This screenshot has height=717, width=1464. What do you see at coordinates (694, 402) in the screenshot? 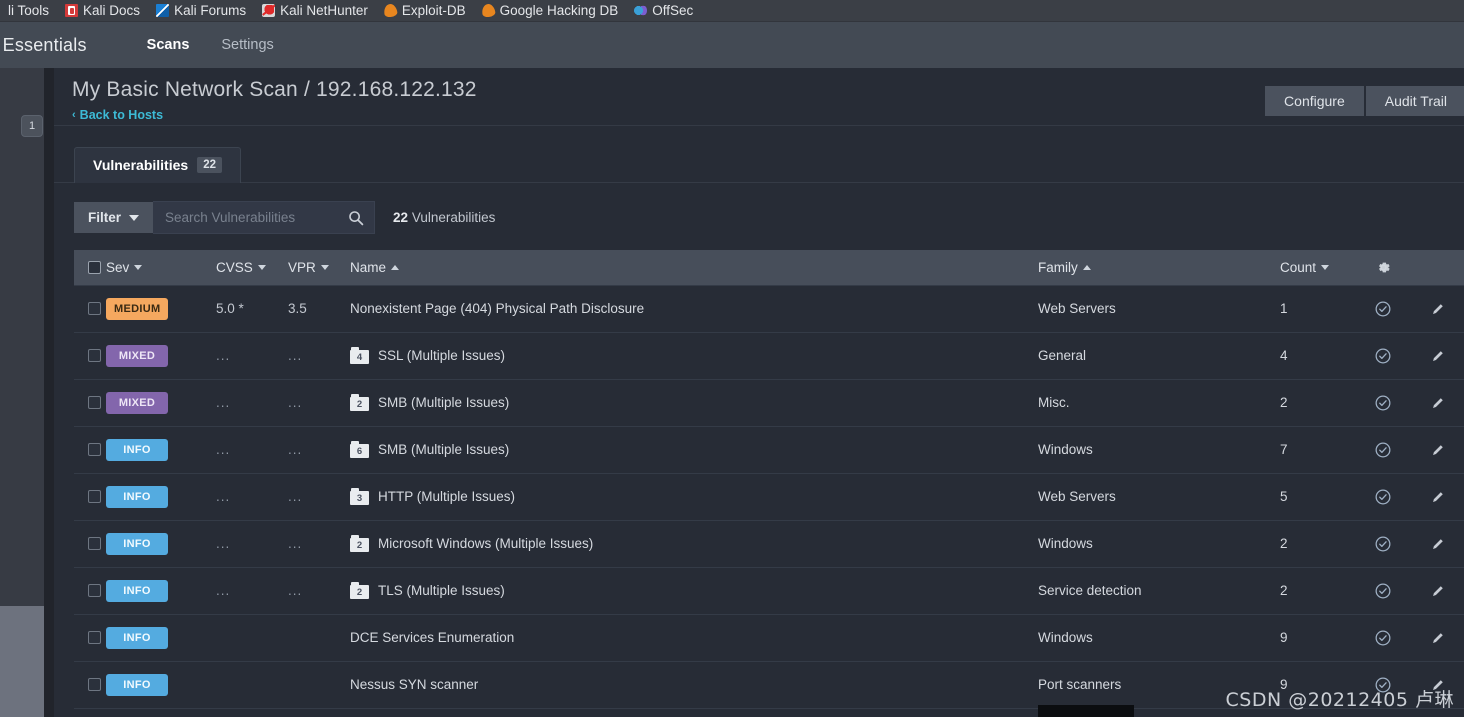
I see `name-cell: 2 SMB (Multiple Issues)` at bounding box center [694, 402].